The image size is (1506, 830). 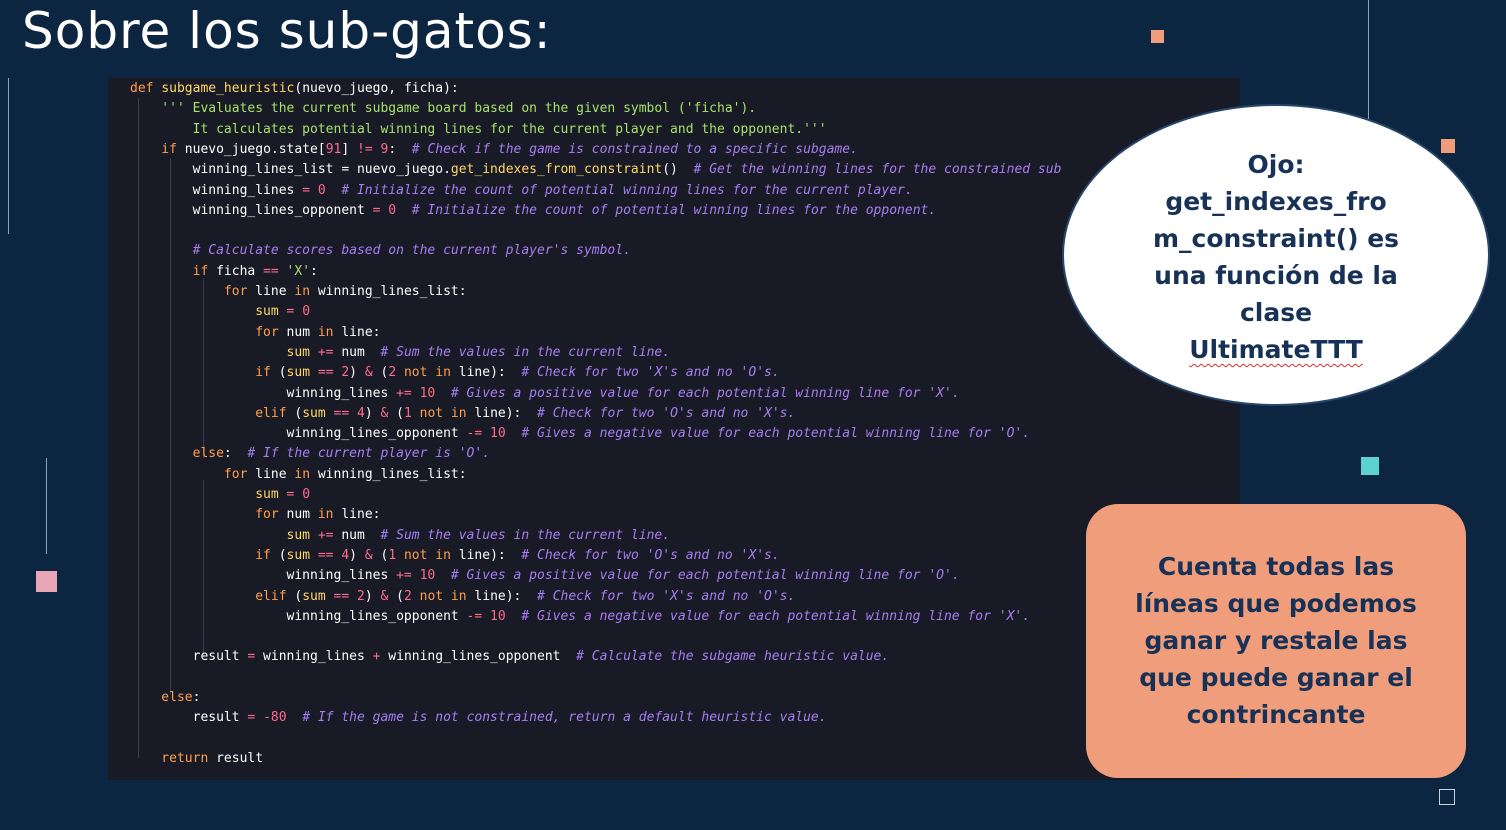 What do you see at coordinates (46, 506) in the screenshot?
I see `deco-line-left-bottom` at bounding box center [46, 506].